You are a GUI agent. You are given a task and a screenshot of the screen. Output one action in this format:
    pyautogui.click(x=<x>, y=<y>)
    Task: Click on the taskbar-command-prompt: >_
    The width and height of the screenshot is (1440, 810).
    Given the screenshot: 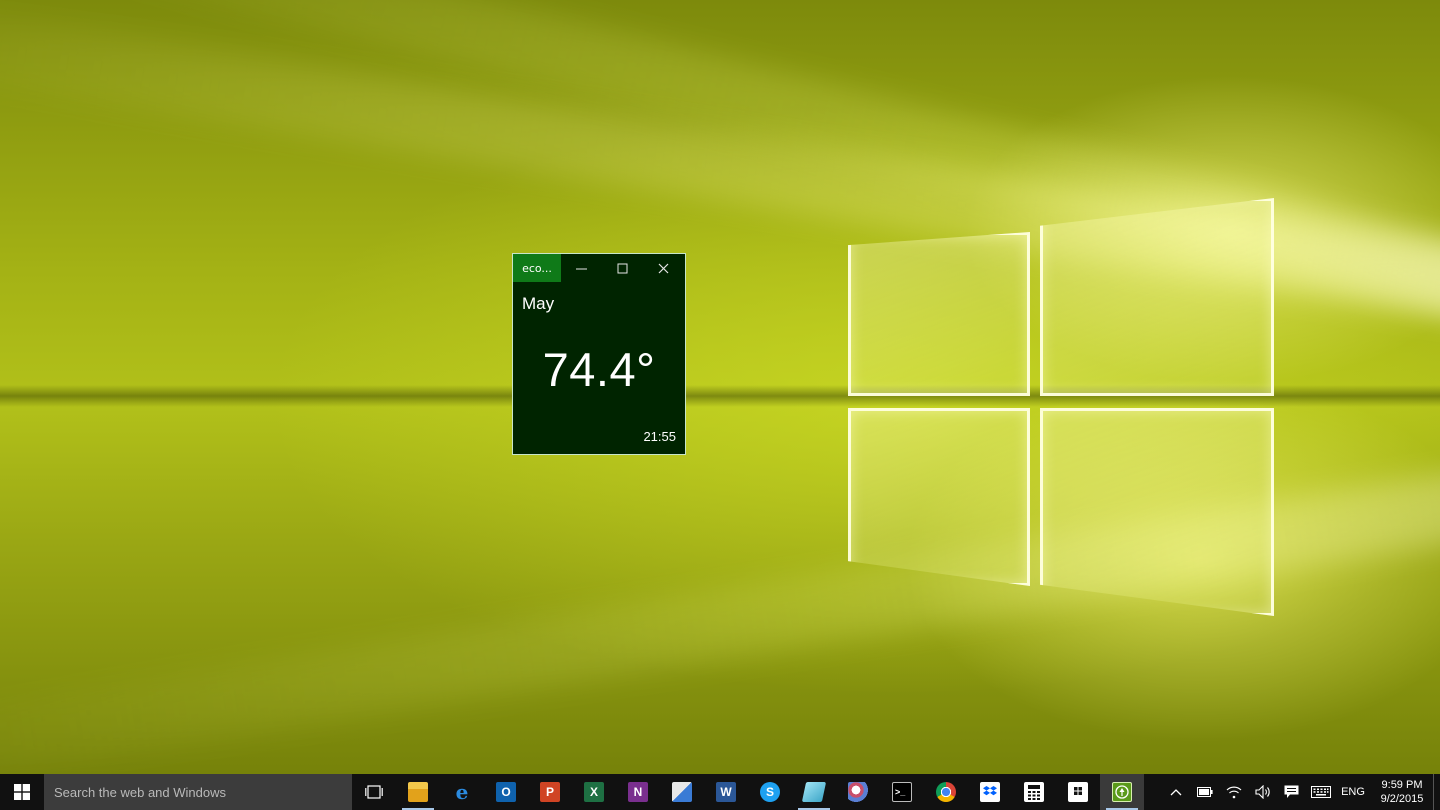 What is the action you would take?
    pyautogui.click(x=902, y=792)
    